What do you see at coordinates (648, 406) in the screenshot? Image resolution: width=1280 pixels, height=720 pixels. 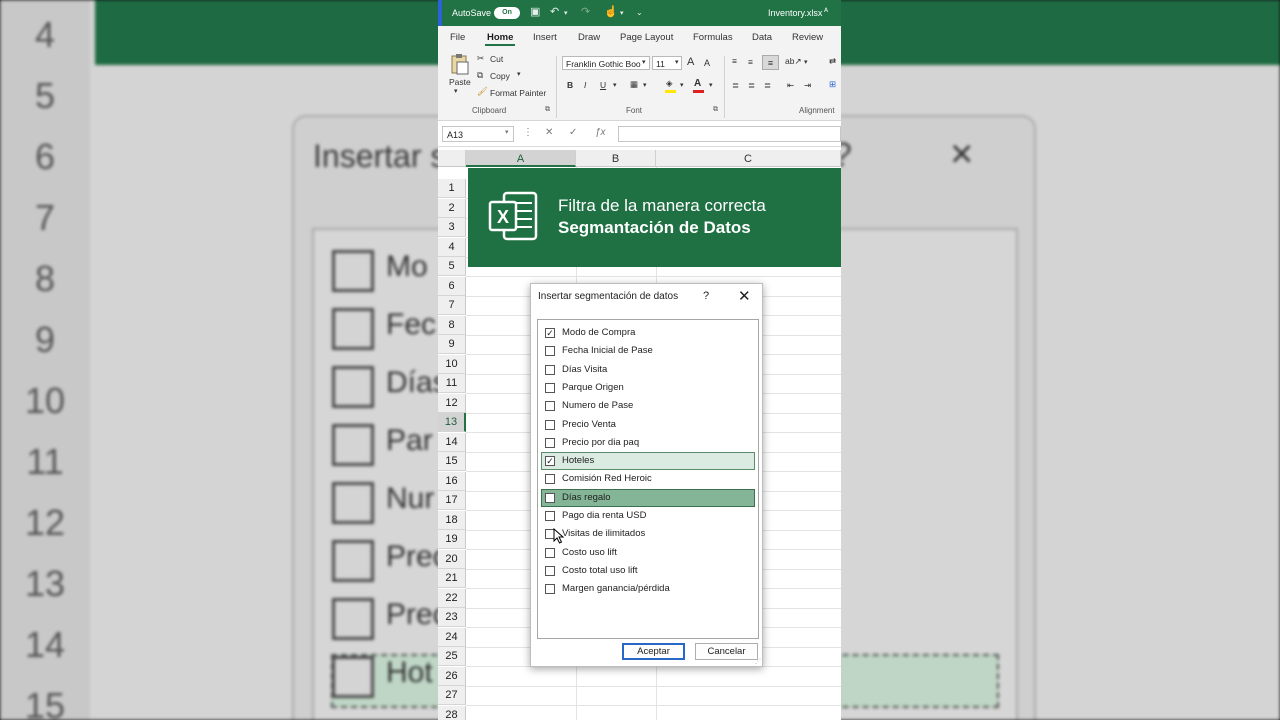 I see `field-item: Numero de Pase` at bounding box center [648, 406].